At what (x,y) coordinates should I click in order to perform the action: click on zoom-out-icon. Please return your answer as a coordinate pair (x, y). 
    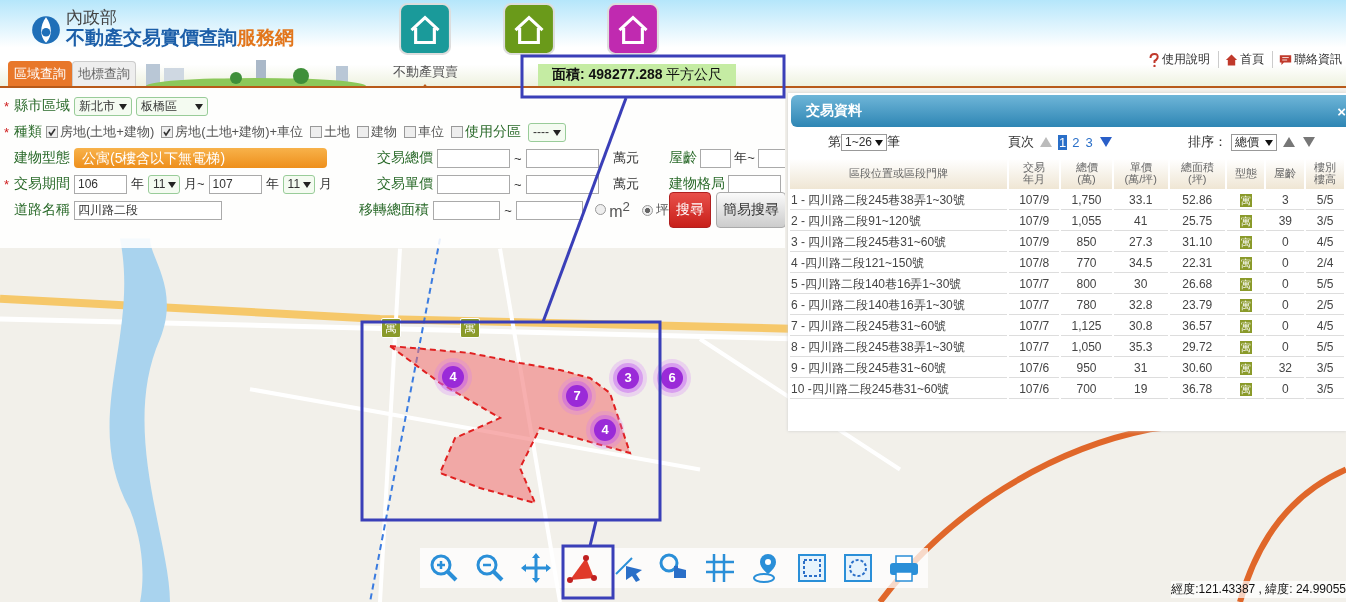
    Looking at the image, I should click on (490, 568).